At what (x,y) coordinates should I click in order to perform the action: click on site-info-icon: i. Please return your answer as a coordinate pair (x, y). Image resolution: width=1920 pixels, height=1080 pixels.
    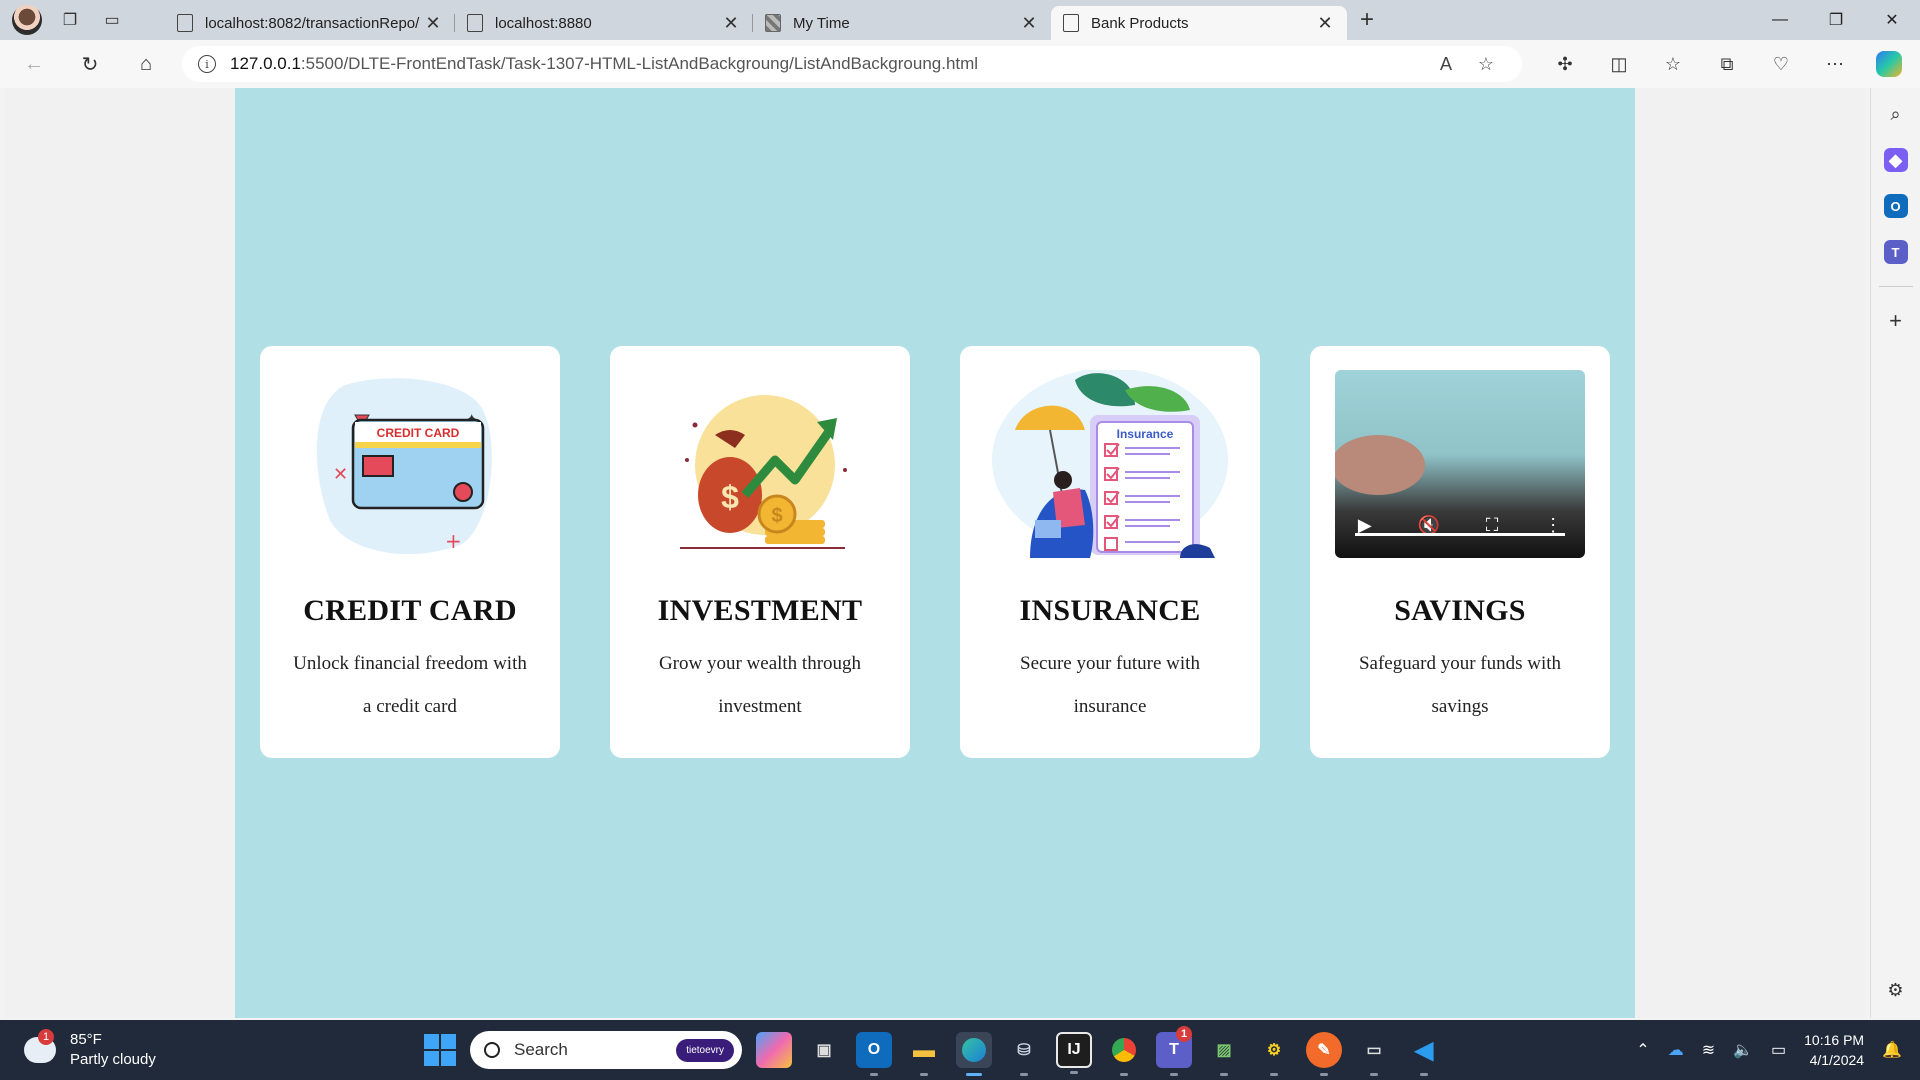
    Looking at the image, I should click on (207, 64).